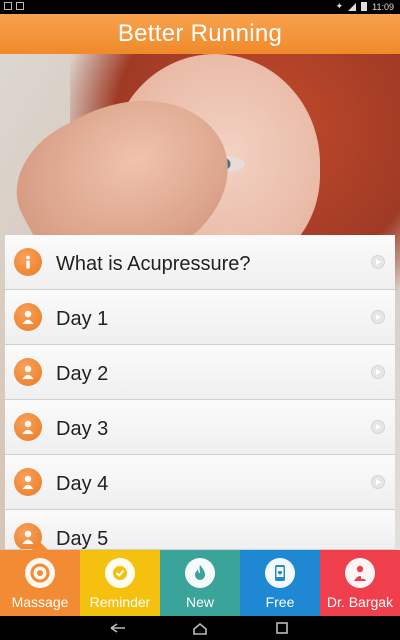  Describe the element at coordinates (200, 317) in the screenshot. I see `list-item-day-1: Day 1` at that location.